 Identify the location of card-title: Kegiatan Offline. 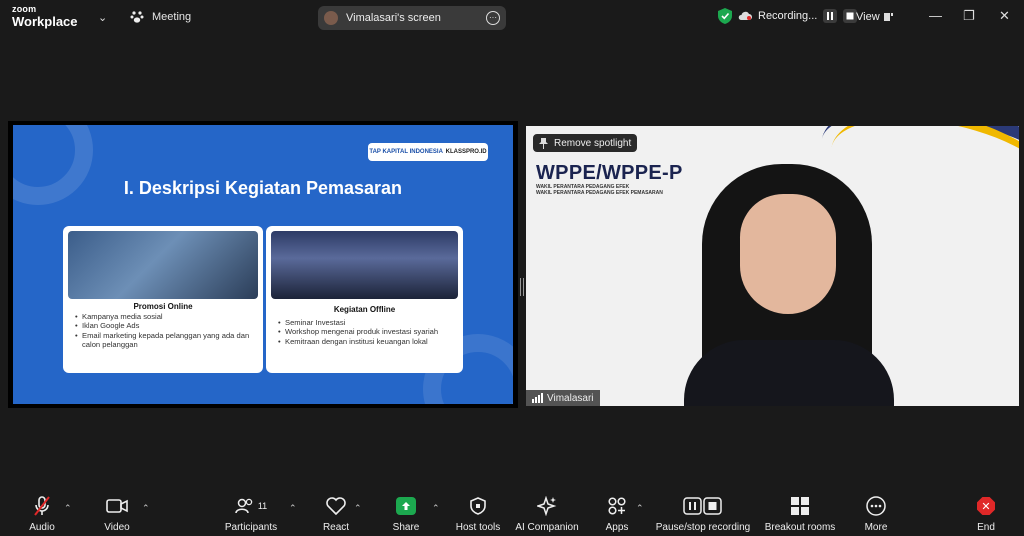
(364, 309).